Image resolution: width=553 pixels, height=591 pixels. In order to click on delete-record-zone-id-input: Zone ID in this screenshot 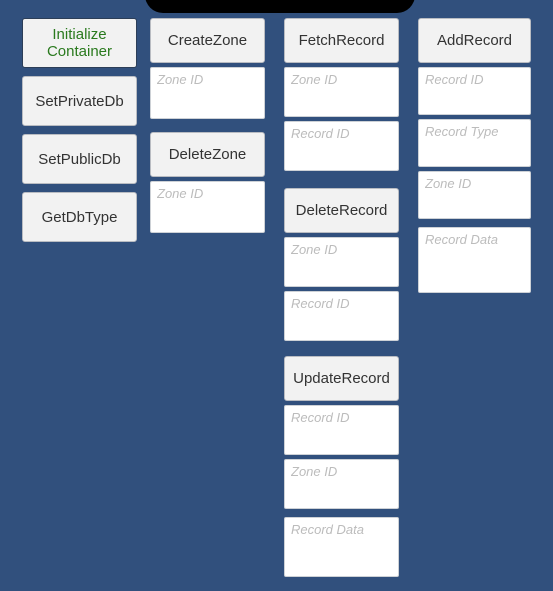, I will do `click(341, 262)`.